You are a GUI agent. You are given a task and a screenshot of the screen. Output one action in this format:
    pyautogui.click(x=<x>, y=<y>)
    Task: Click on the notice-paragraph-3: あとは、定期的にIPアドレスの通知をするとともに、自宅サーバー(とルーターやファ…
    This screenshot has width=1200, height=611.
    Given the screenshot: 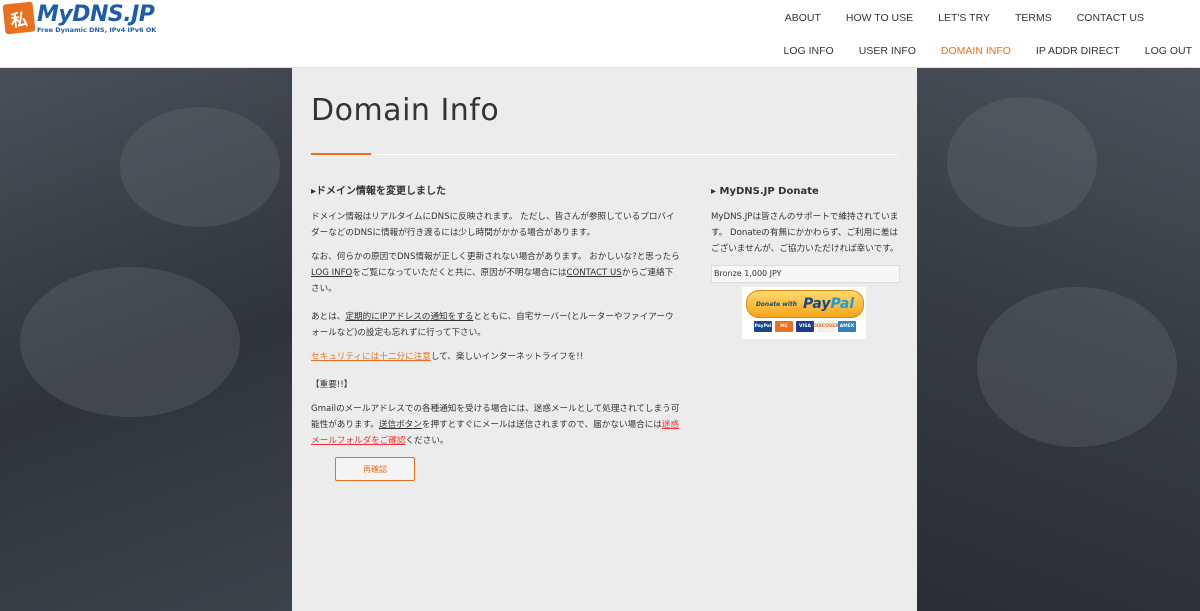 What is the action you would take?
    pyautogui.click(x=492, y=325)
    